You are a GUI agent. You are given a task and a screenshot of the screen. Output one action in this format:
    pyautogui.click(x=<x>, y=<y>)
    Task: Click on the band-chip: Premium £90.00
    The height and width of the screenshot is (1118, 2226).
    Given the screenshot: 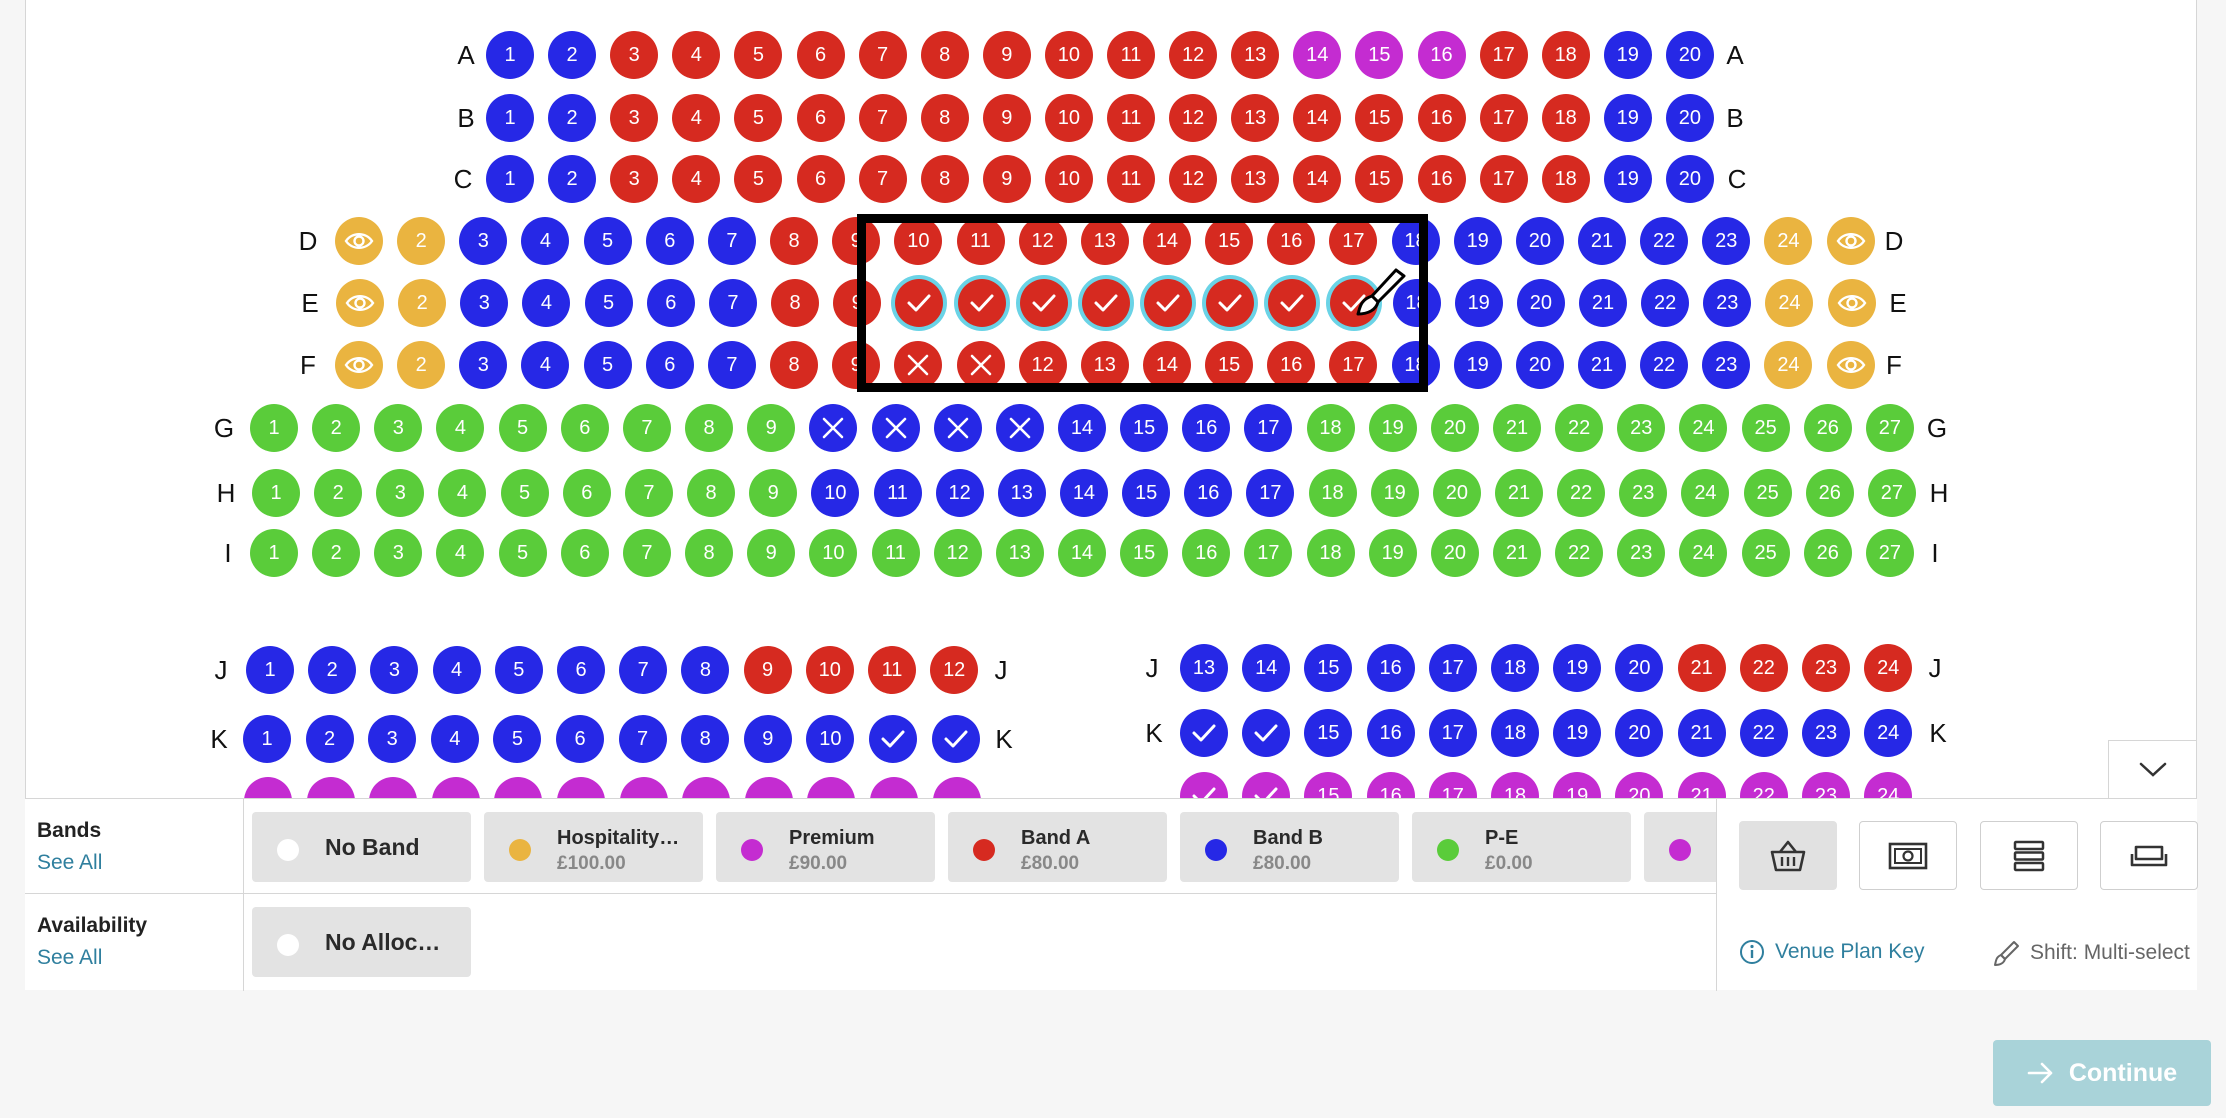 What is the action you would take?
    pyautogui.click(x=825, y=847)
    